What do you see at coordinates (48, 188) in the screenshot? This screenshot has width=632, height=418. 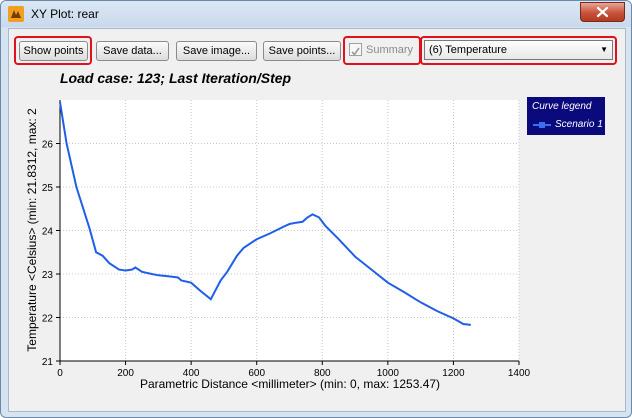 I see `y-tick-label: 25` at bounding box center [48, 188].